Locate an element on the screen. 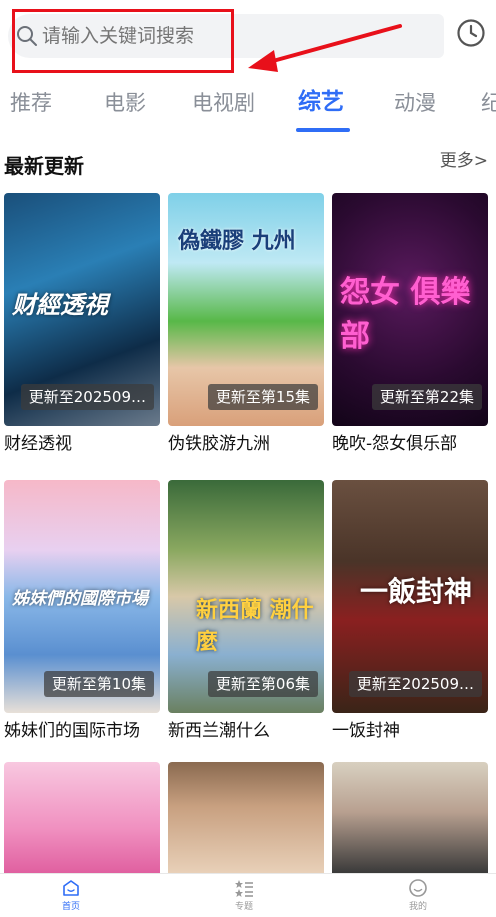 The height and width of the screenshot is (917, 496). show-poster: 怨女 俱樂部 更新至第22集 is located at coordinates (410, 309).